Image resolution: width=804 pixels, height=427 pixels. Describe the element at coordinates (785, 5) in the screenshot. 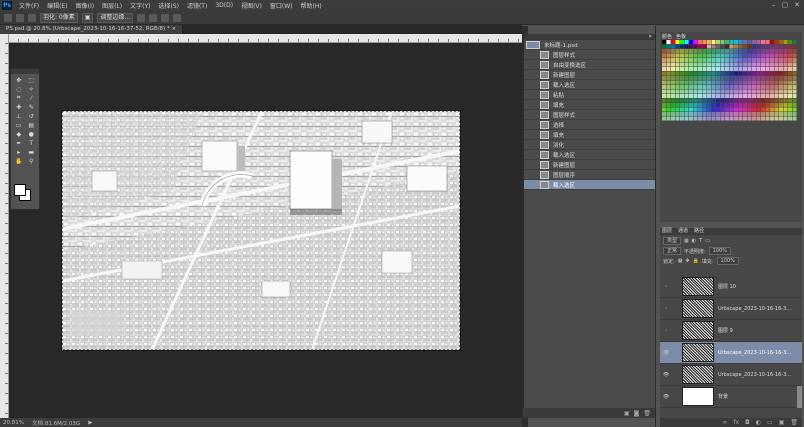

I see `maximize-button: ▢` at that location.